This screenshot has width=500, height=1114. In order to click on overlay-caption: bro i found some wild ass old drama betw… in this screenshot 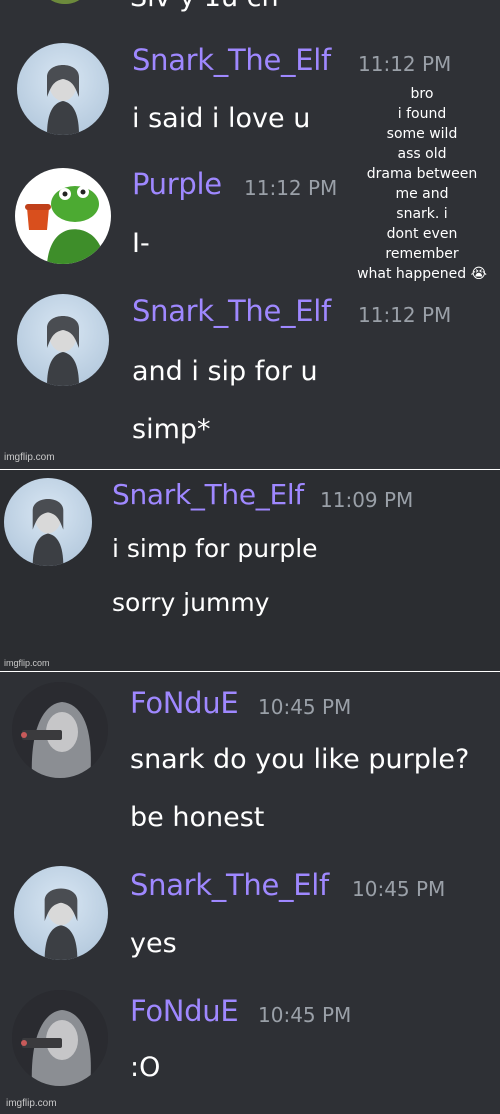, I will do `click(422, 184)`.